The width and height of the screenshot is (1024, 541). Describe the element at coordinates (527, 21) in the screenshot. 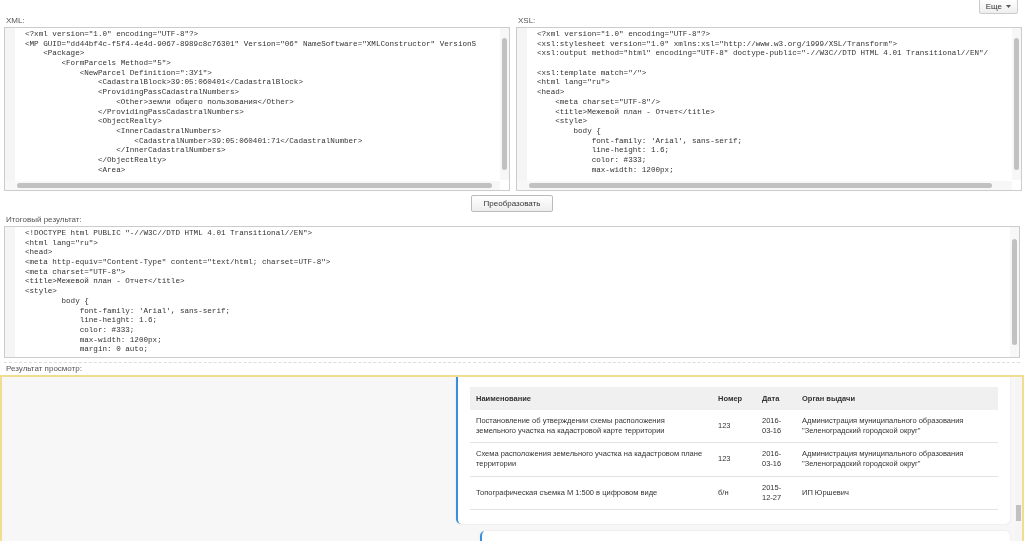

I see `panel-label: XSL:` at that location.